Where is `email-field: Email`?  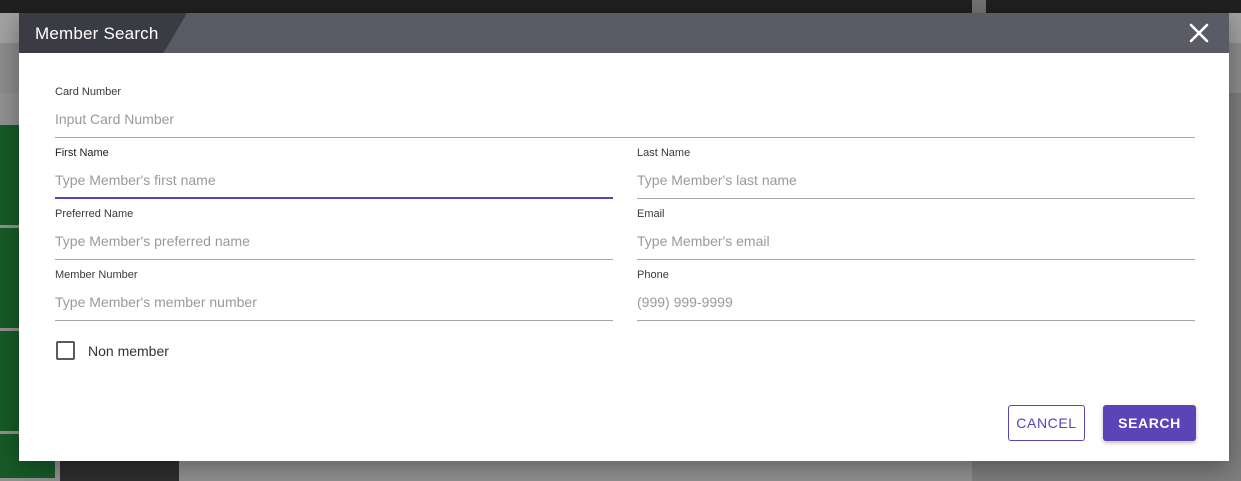
email-field: Email is located at coordinates (916, 233).